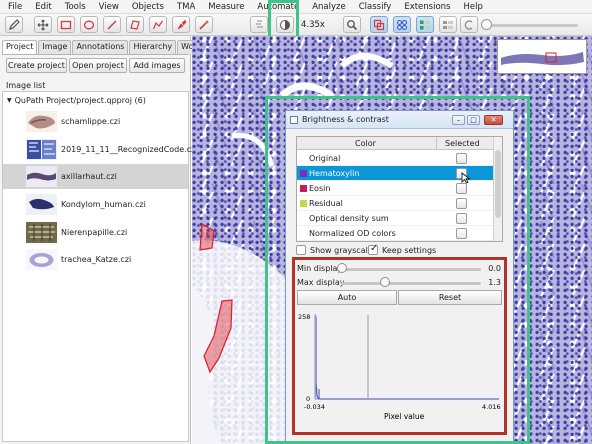  Describe the element at coordinates (473, 7) in the screenshot. I see `menu-help: Help` at that location.